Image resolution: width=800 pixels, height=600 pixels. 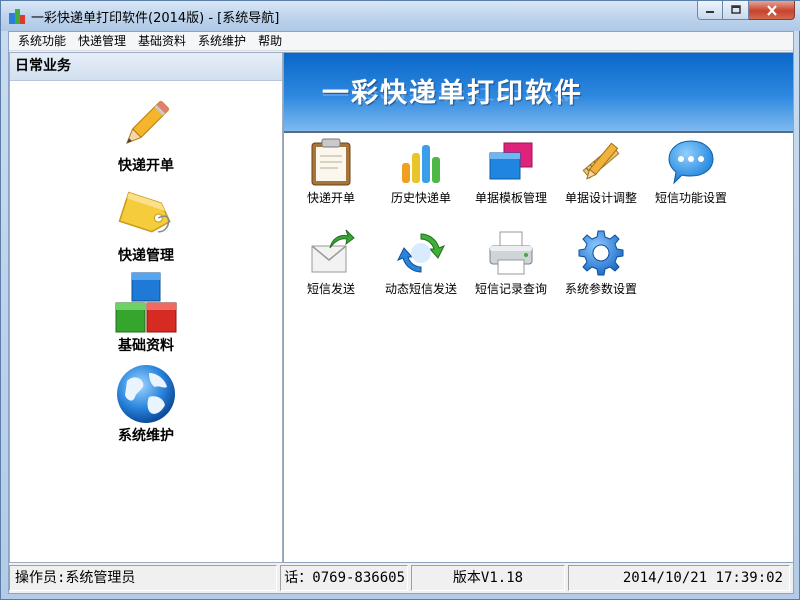 What do you see at coordinates (600, 198) in the screenshot?
I see `tile-label: 单据设计调整` at bounding box center [600, 198].